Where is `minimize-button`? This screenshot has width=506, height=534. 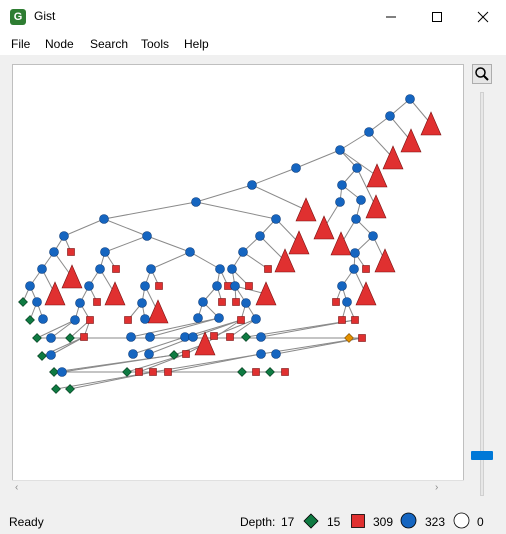 minimize-button is located at coordinates (391, 16).